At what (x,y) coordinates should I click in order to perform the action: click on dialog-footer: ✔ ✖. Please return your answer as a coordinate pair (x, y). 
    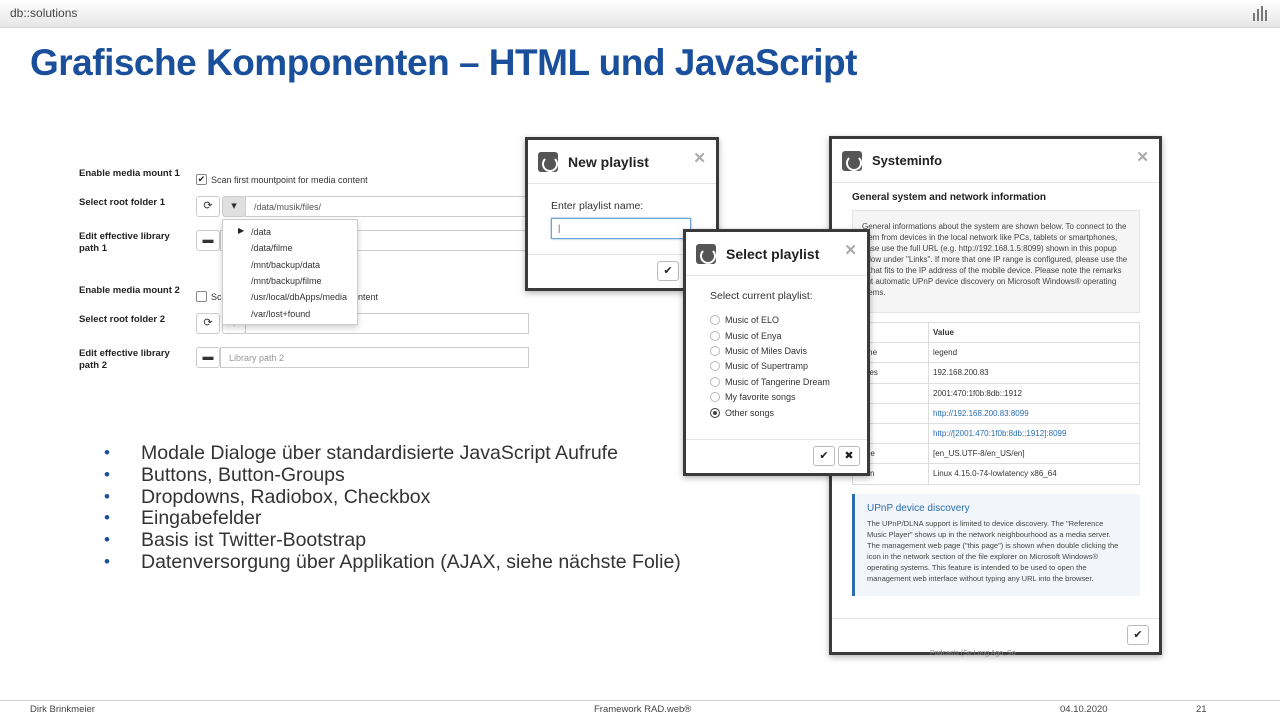
    Looking at the image, I should click on (776, 456).